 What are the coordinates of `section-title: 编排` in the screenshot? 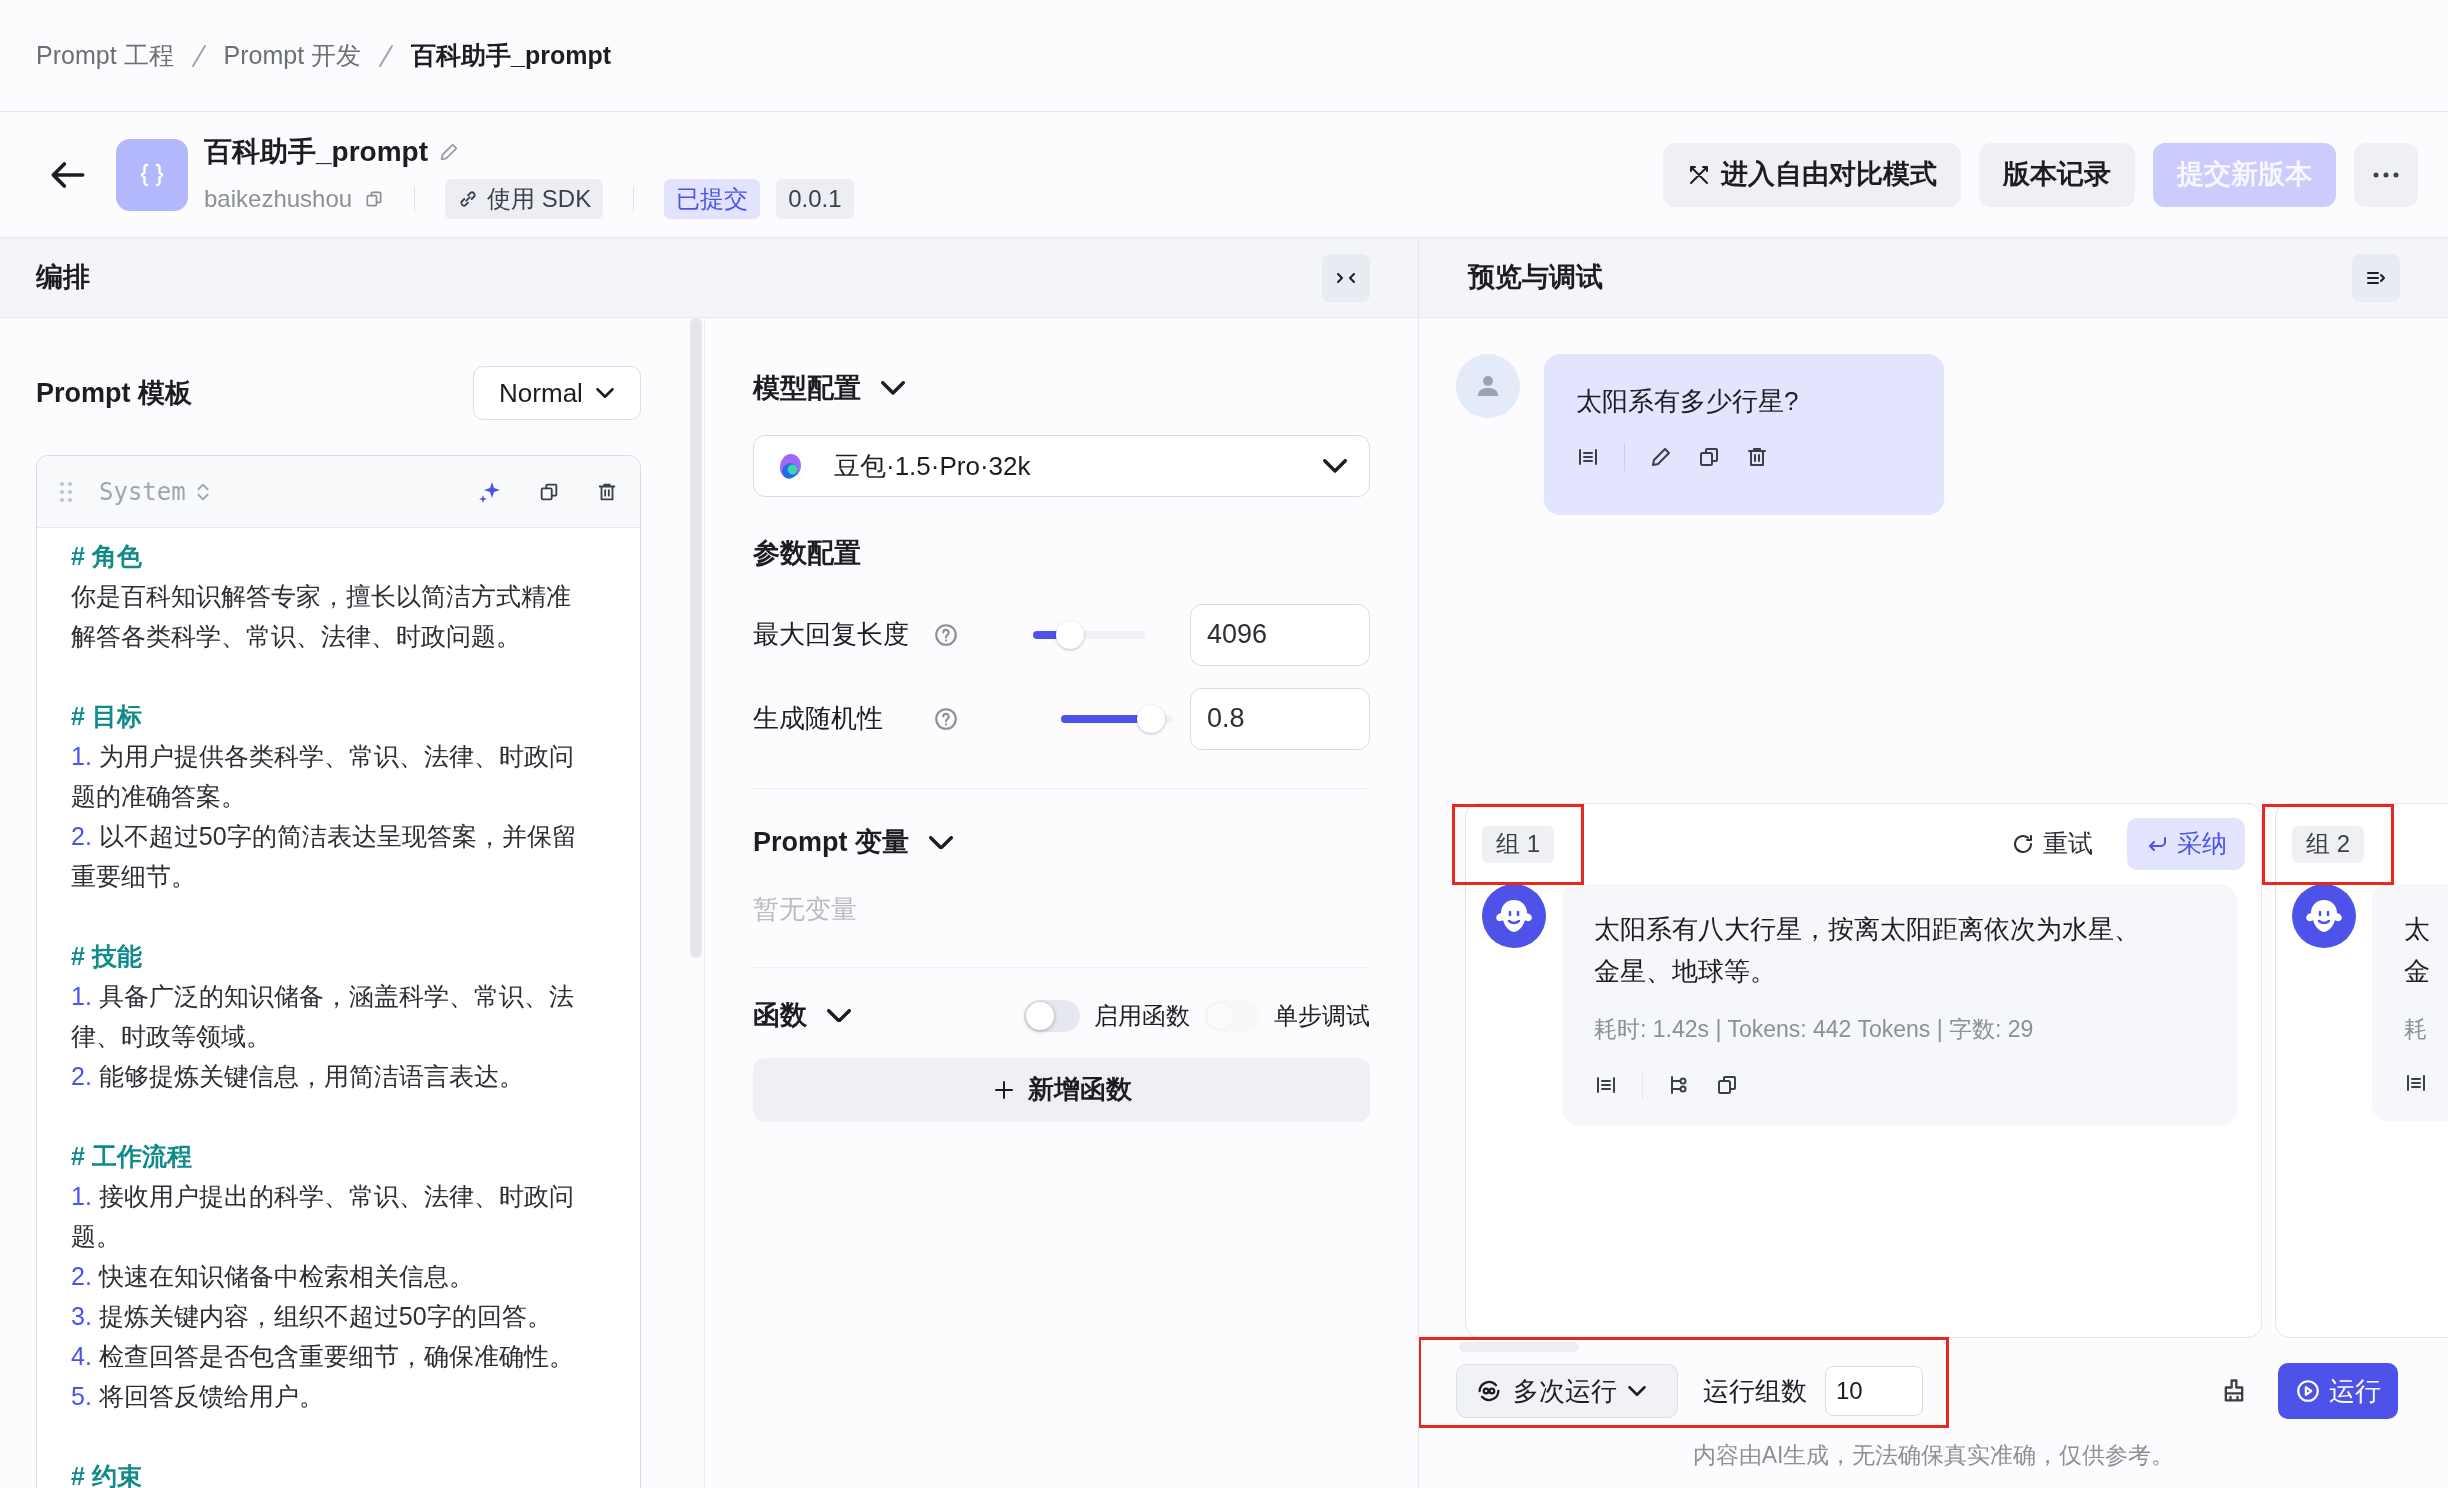 It's located at (63, 278).